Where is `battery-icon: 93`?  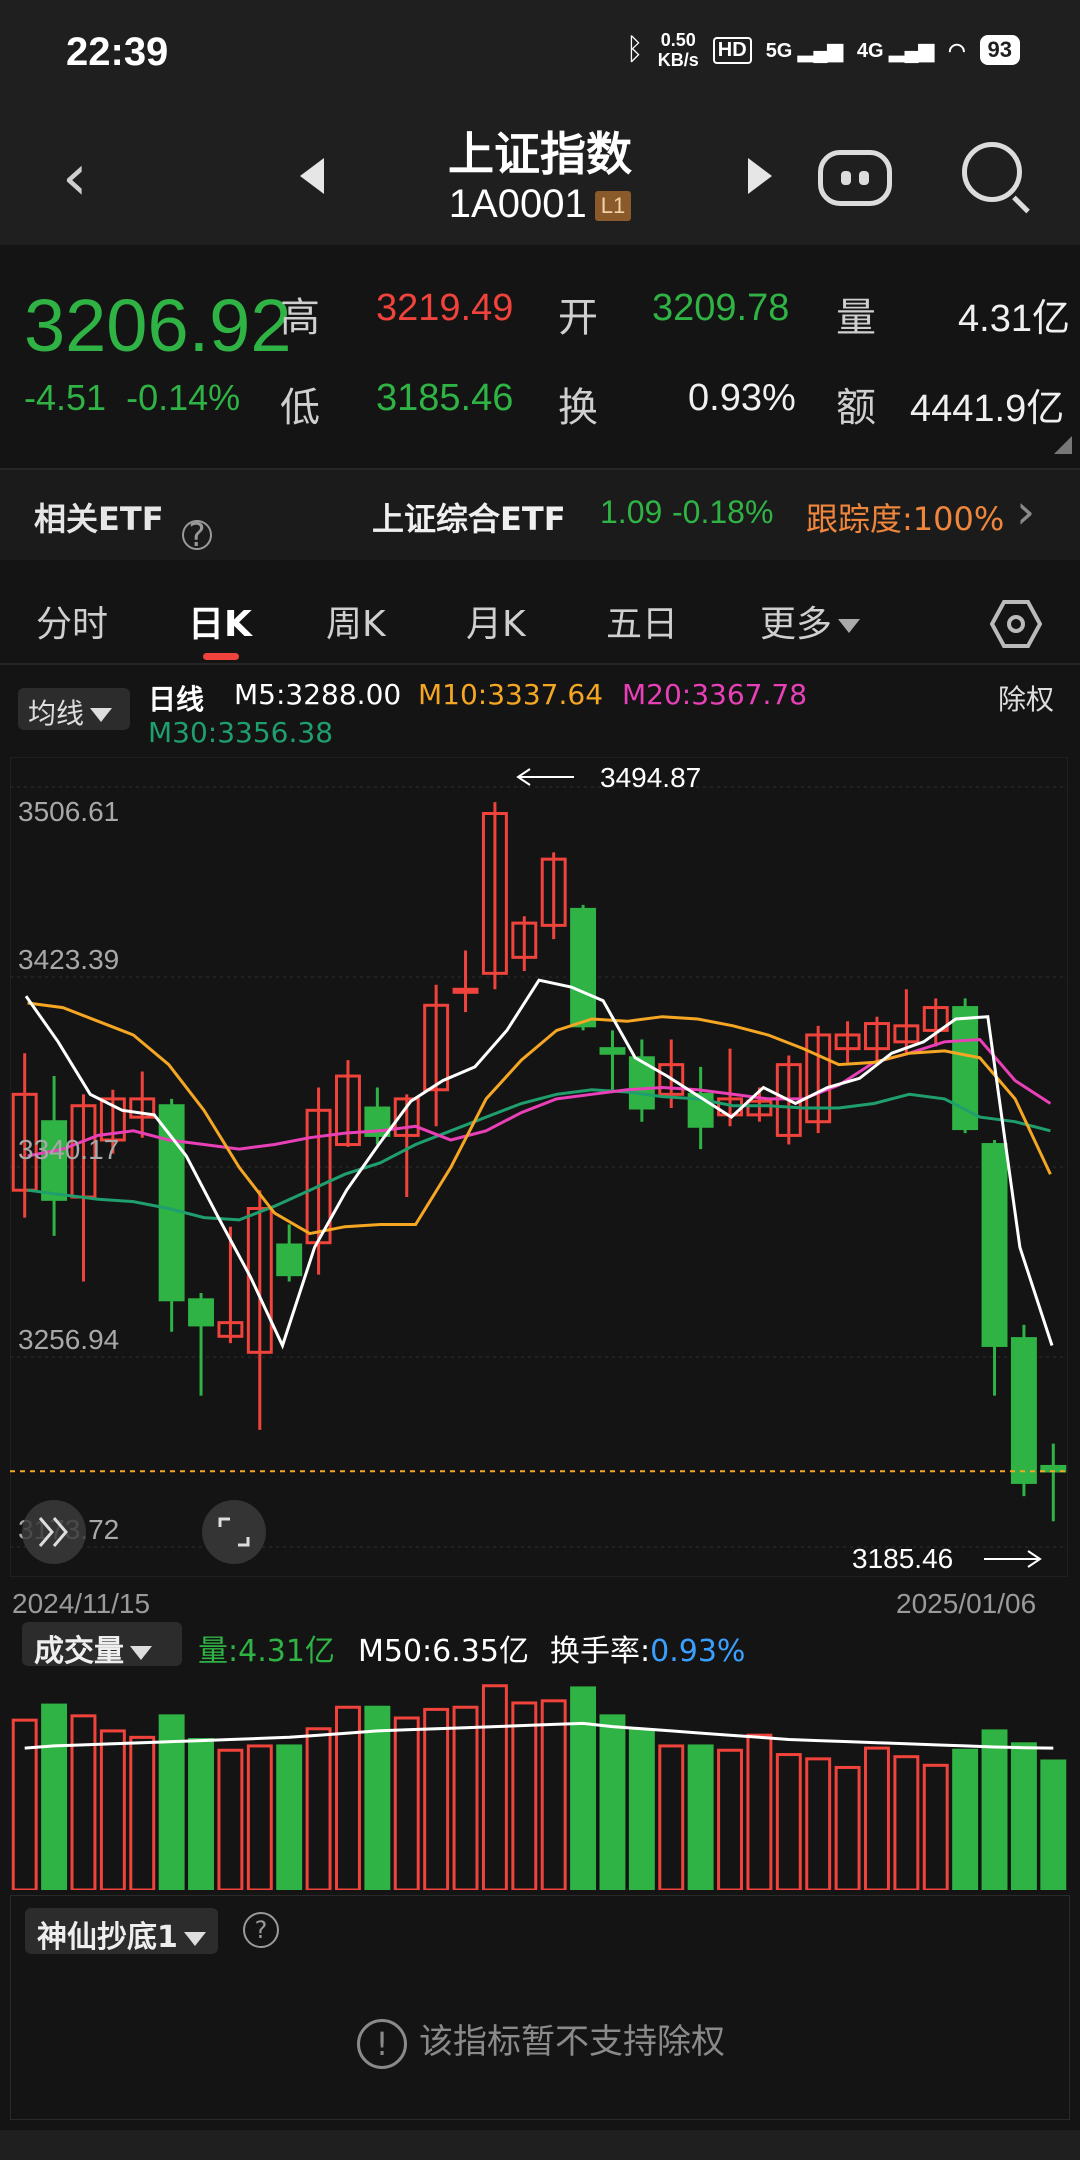
battery-icon: 93 is located at coordinates (999, 50).